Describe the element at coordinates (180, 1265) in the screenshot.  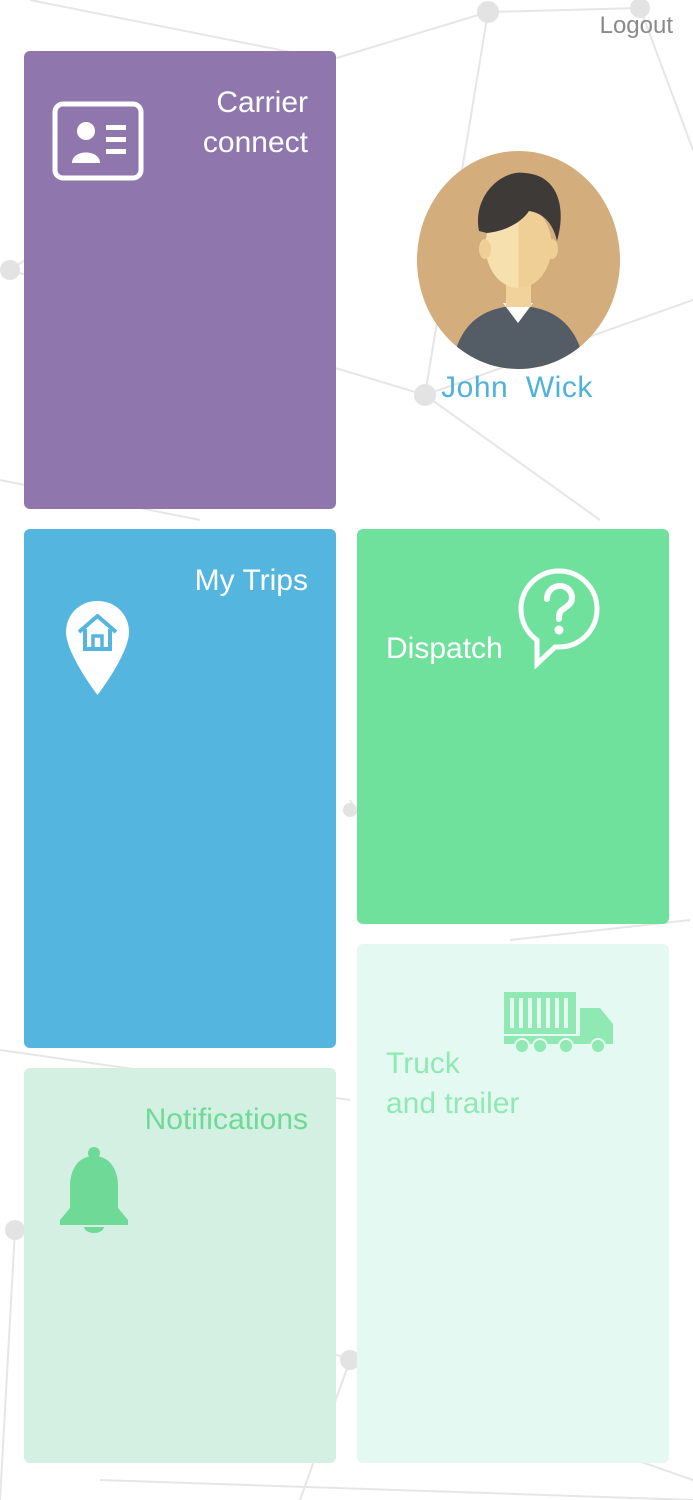
I see `tile-notifications: Notifications` at that location.